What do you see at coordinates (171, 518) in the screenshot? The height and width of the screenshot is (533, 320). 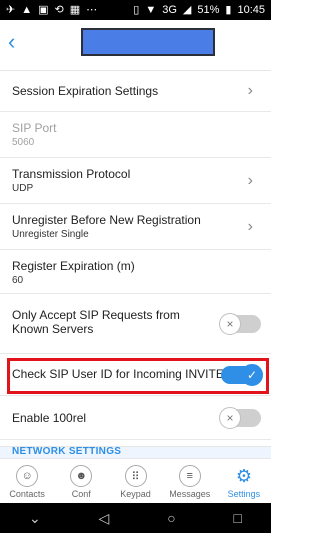 I see `home-circle-icon: ○` at bounding box center [171, 518].